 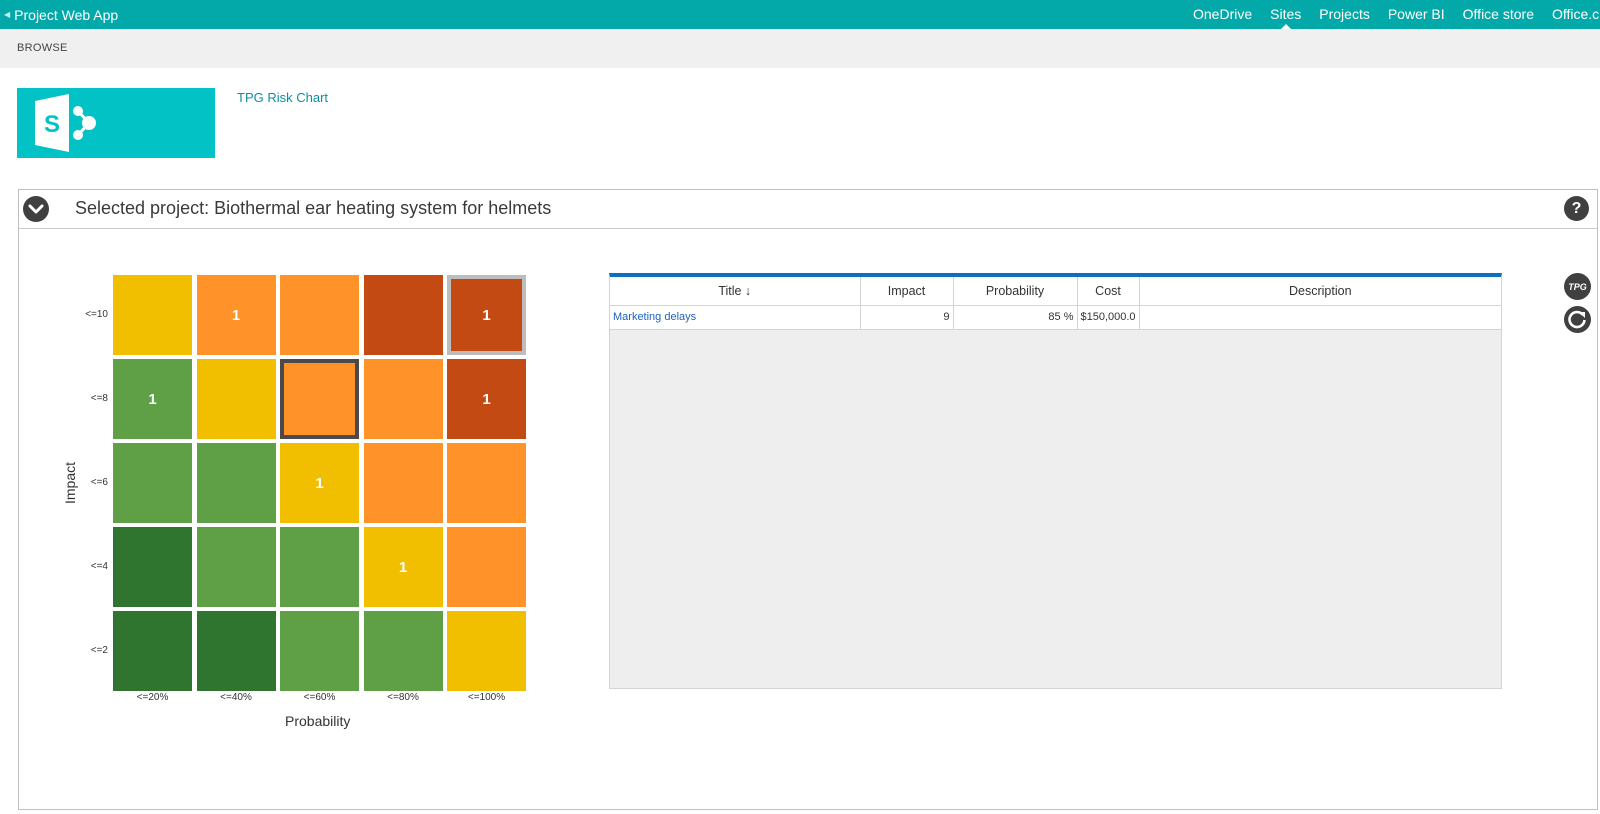 What do you see at coordinates (654, 317) in the screenshot?
I see `risk-title-link: Marketing delays` at bounding box center [654, 317].